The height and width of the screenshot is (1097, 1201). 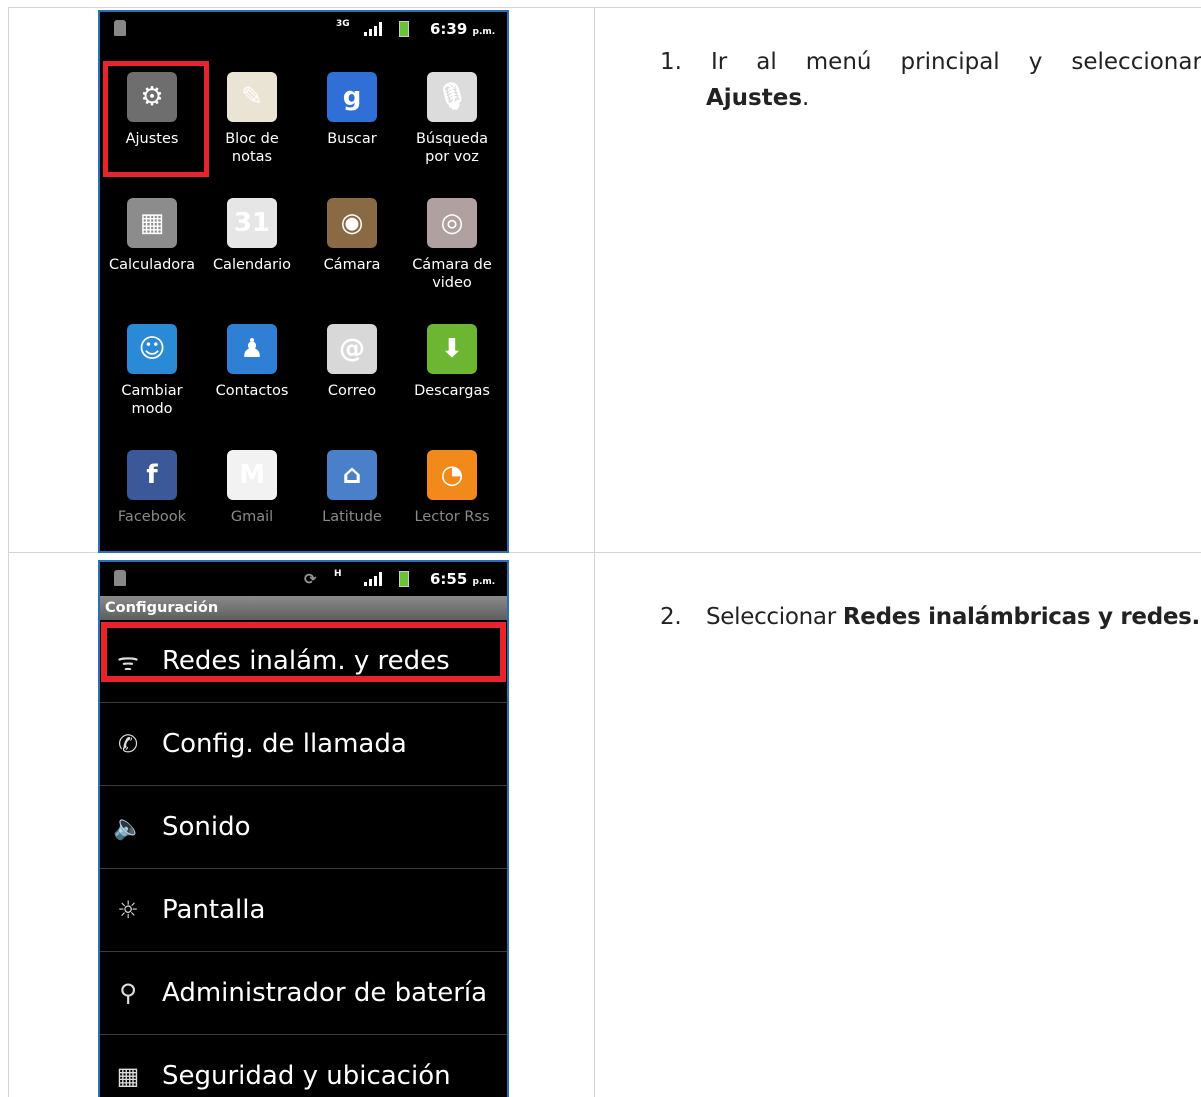 I want to click on status-bar: ⟳ H 6:55 p.m., so click(x=303, y=579).